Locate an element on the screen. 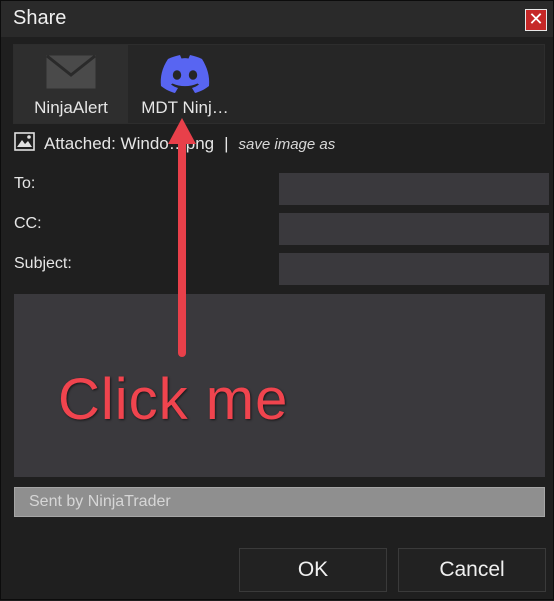 This screenshot has height=601, width=554. annotation-arrow is located at coordinates (182, 237).